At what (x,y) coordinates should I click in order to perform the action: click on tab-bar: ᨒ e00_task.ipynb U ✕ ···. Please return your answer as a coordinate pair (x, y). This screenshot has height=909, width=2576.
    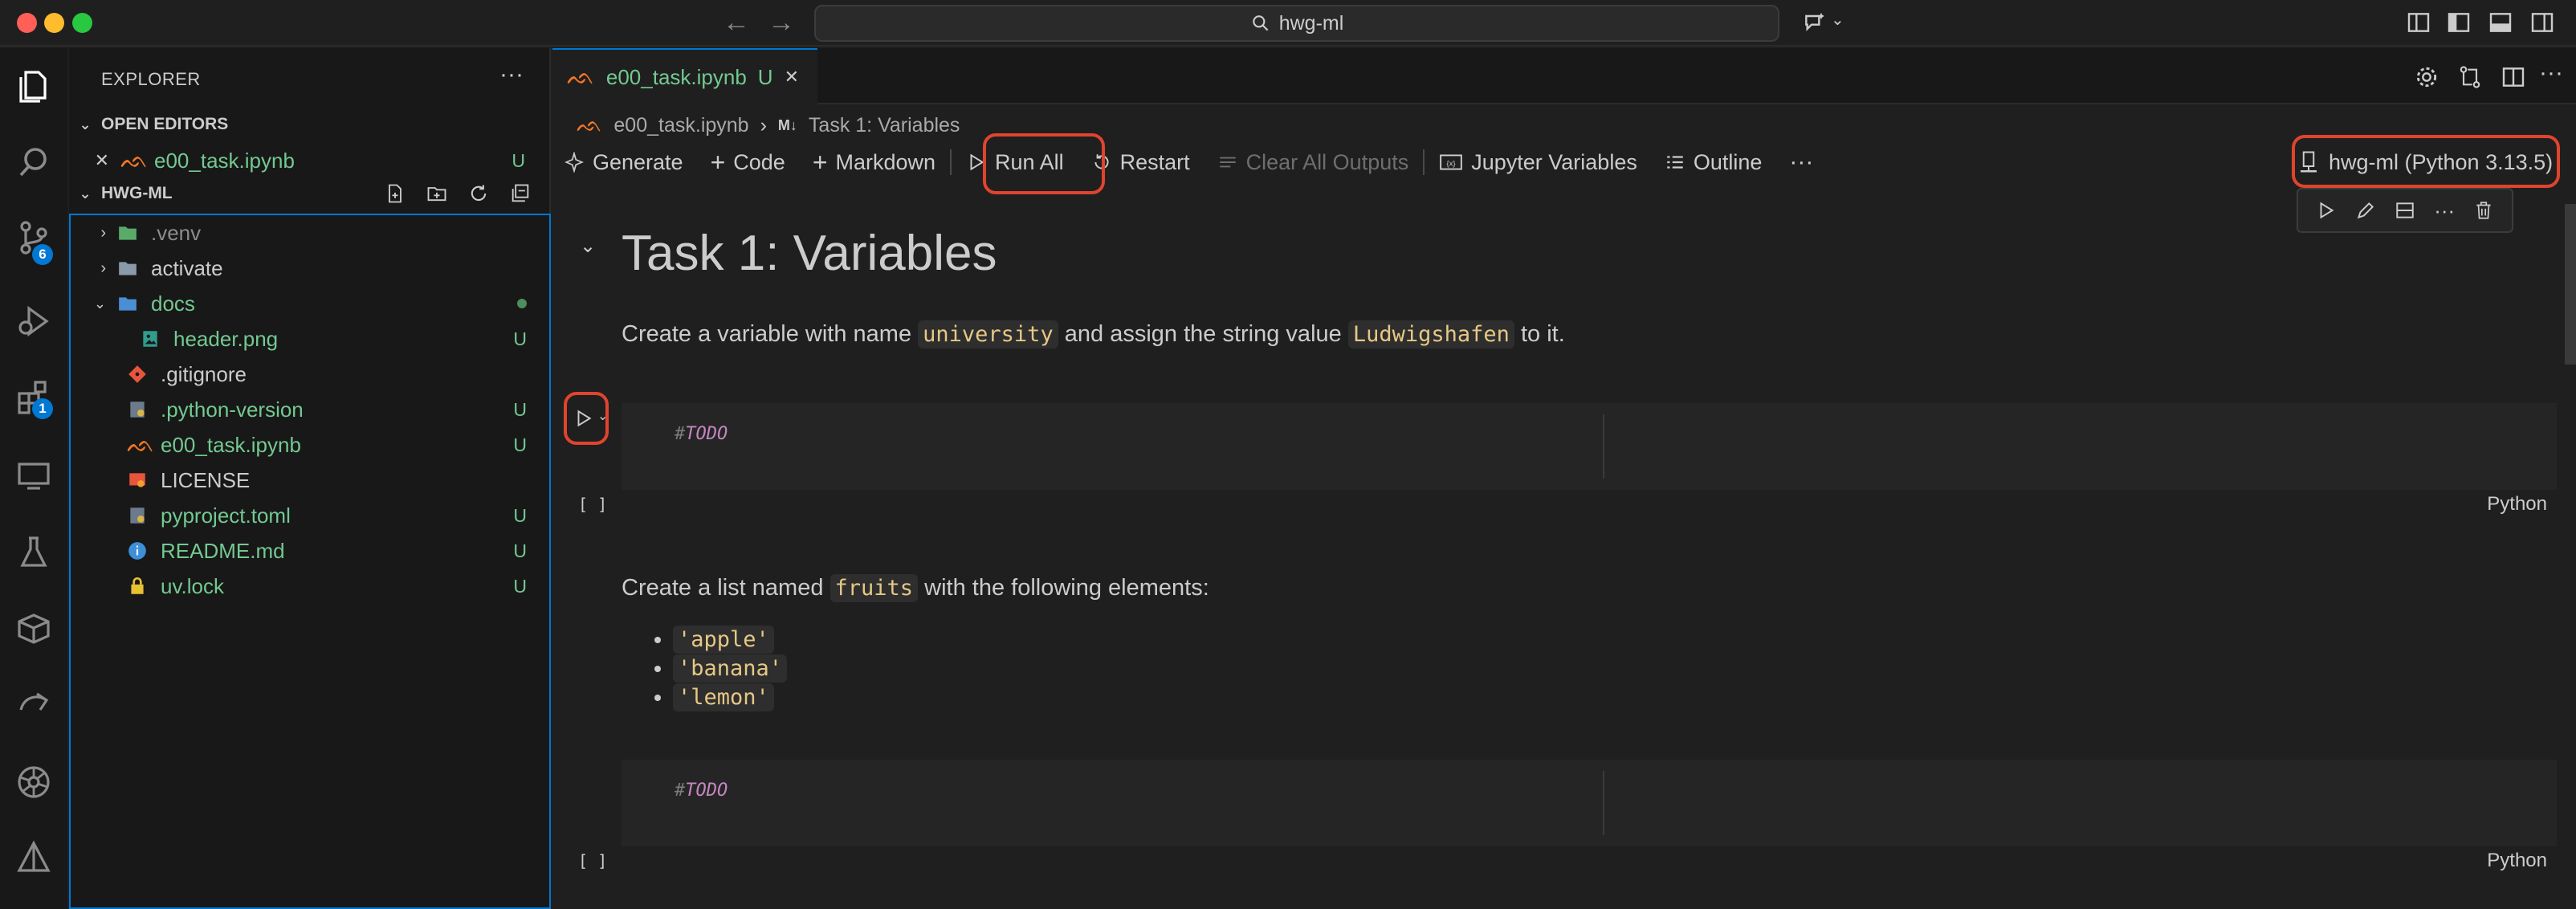
    Looking at the image, I should click on (1564, 76).